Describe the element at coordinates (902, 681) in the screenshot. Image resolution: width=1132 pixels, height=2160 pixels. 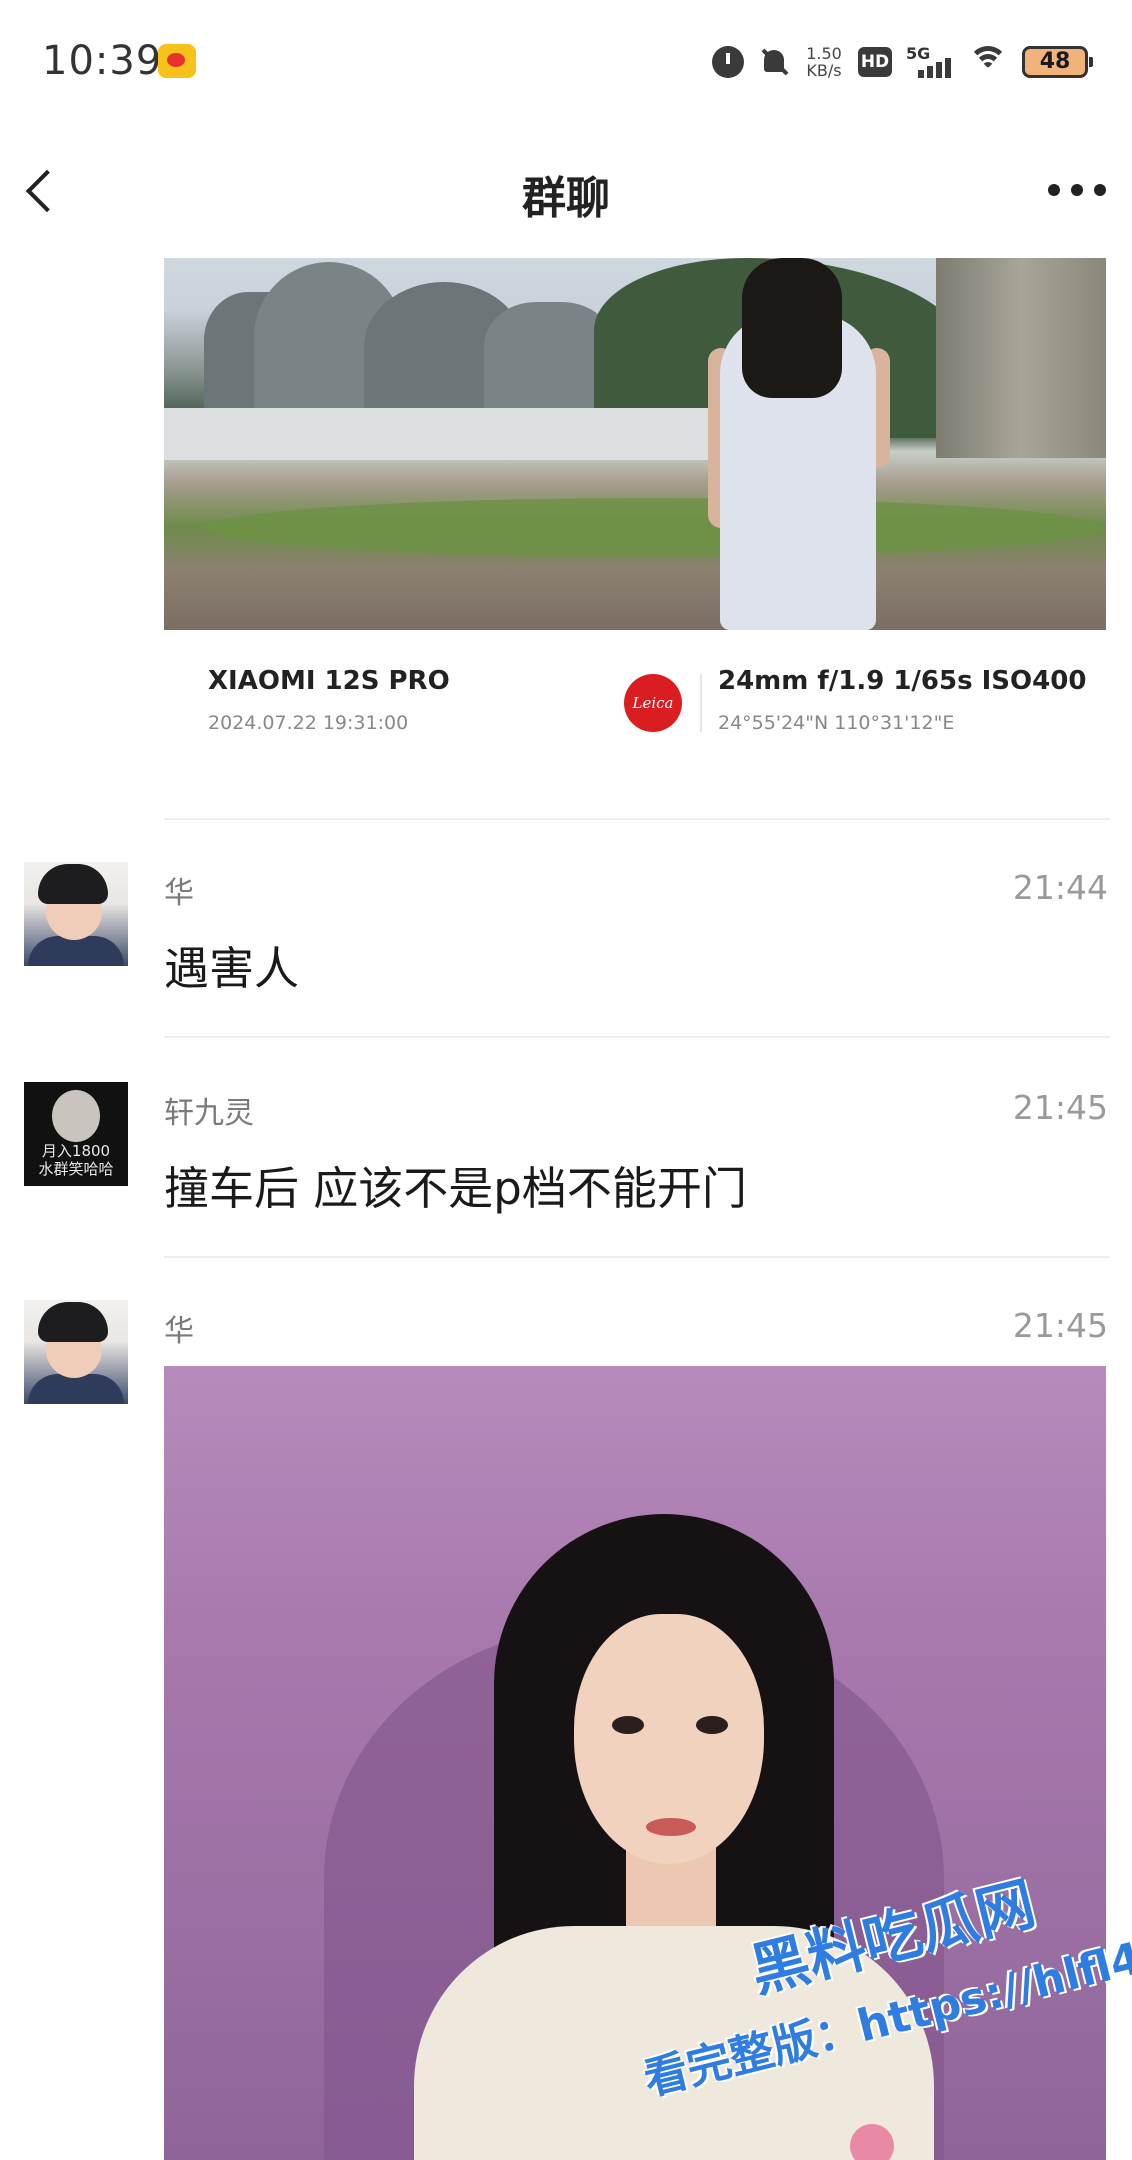
I see `exposure-params: 24mm f/1.9 1/65s ISO400` at that location.